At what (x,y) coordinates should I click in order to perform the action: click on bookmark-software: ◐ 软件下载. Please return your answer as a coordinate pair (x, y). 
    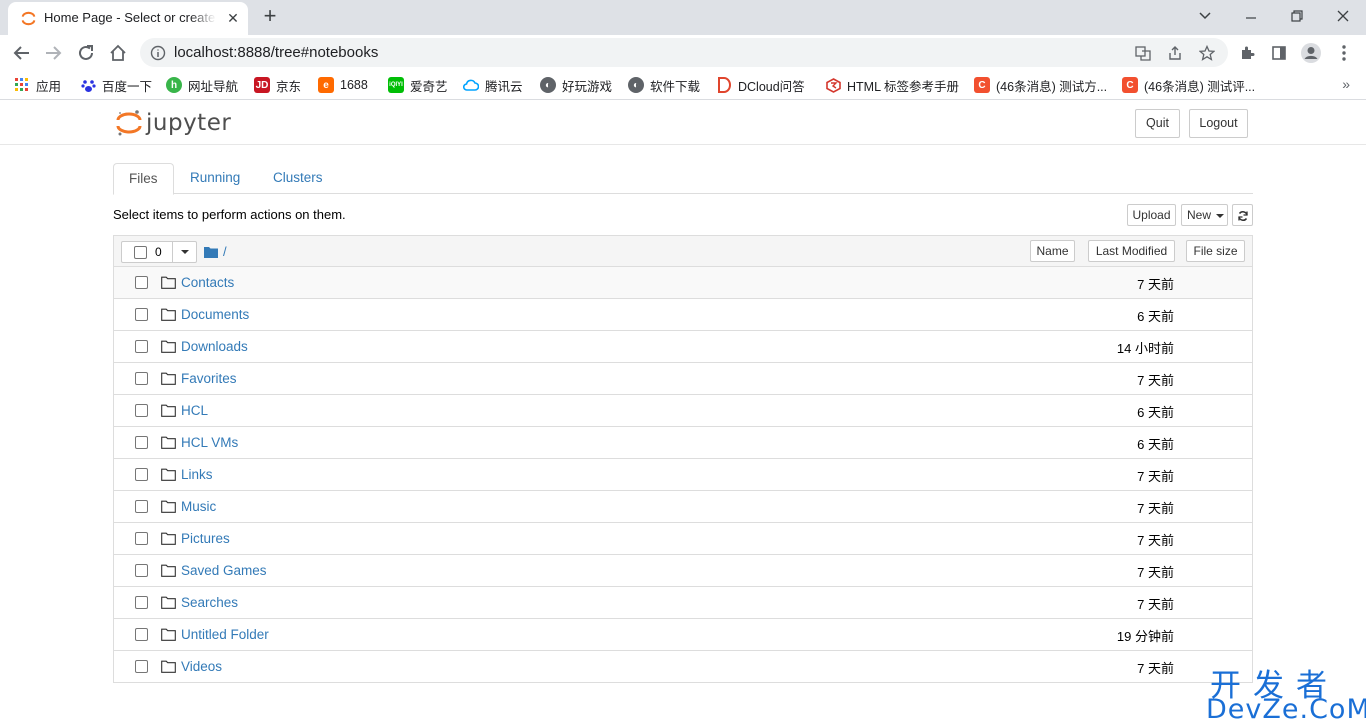
    Looking at the image, I should click on (664, 85).